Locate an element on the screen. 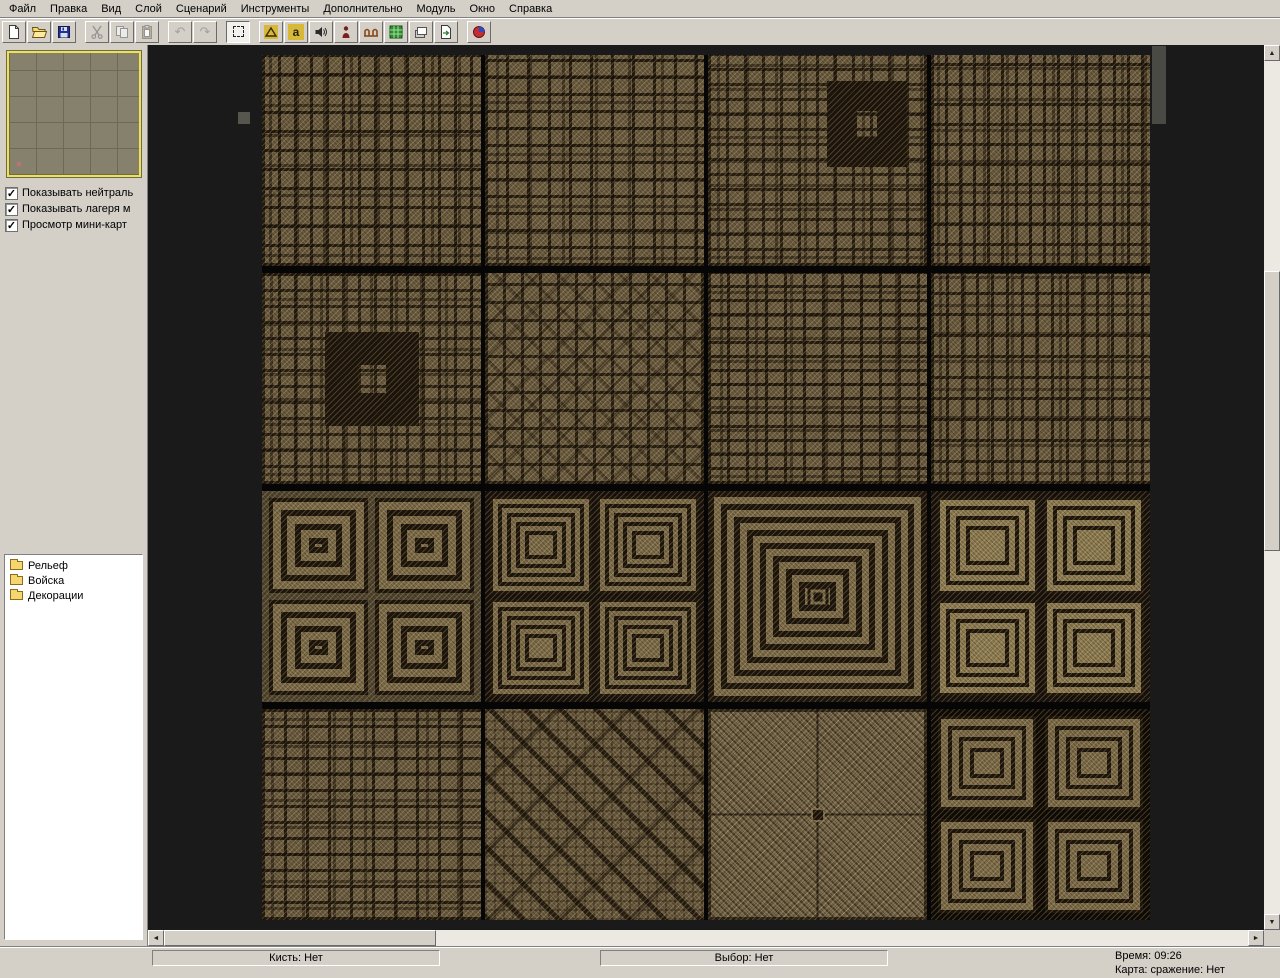 This screenshot has height=978, width=1280. cut-button is located at coordinates (97, 31).